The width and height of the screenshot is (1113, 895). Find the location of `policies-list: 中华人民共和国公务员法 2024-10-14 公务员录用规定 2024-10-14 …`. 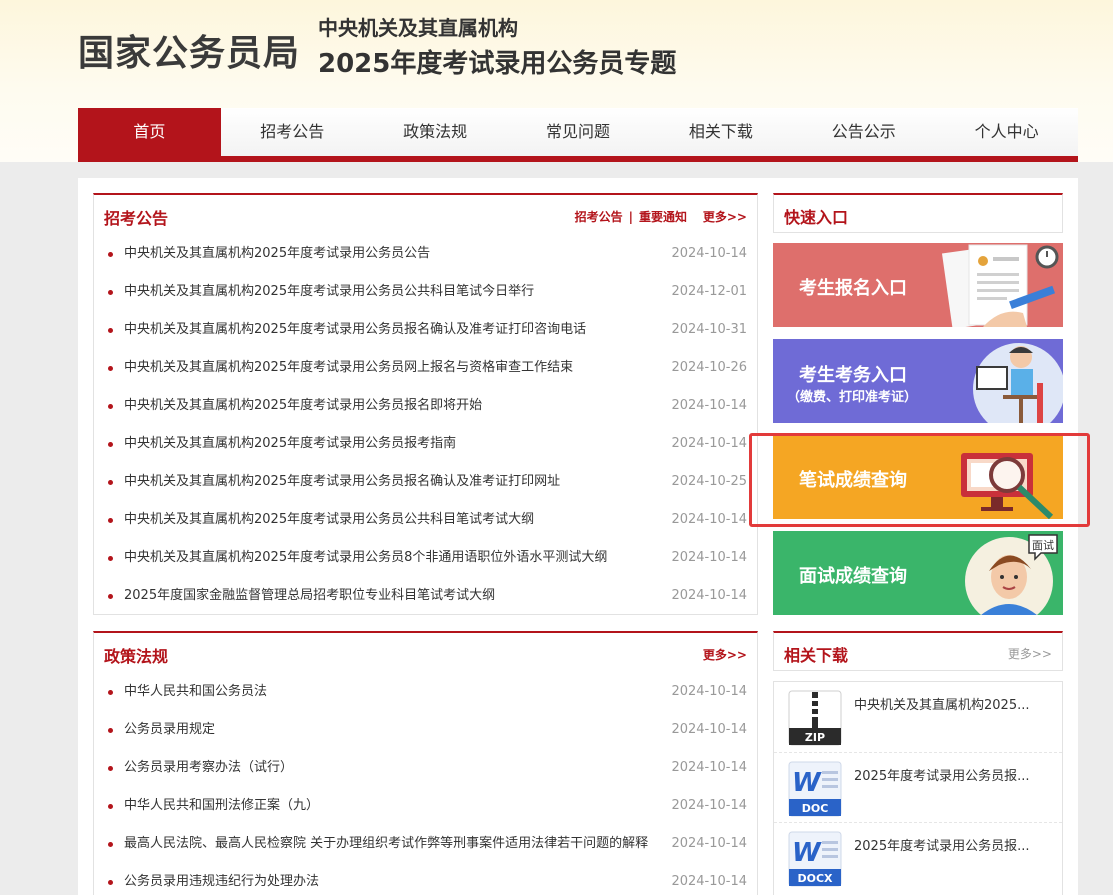

policies-list: 中华人民共和国公务员法 2024-10-14 公务员录用规定 2024-10-14 … is located at coordinates (425, 784).